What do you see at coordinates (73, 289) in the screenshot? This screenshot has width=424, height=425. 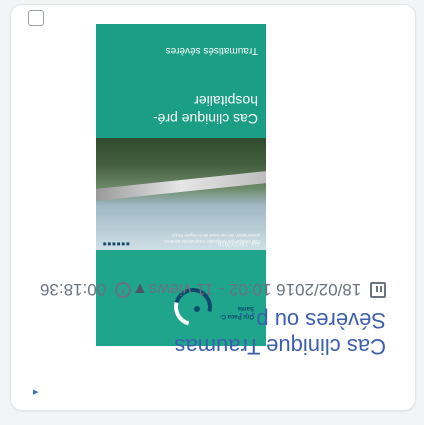 I see `duration: 00:18:36` at bounding box center [73, 289].